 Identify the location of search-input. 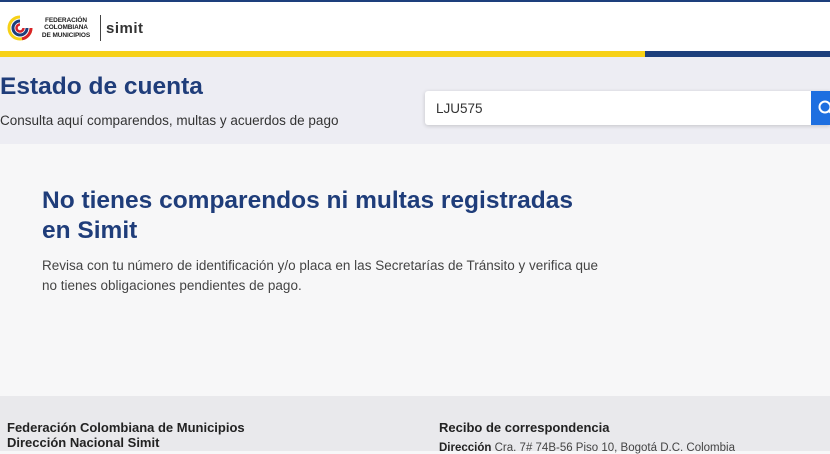
(615, 108).